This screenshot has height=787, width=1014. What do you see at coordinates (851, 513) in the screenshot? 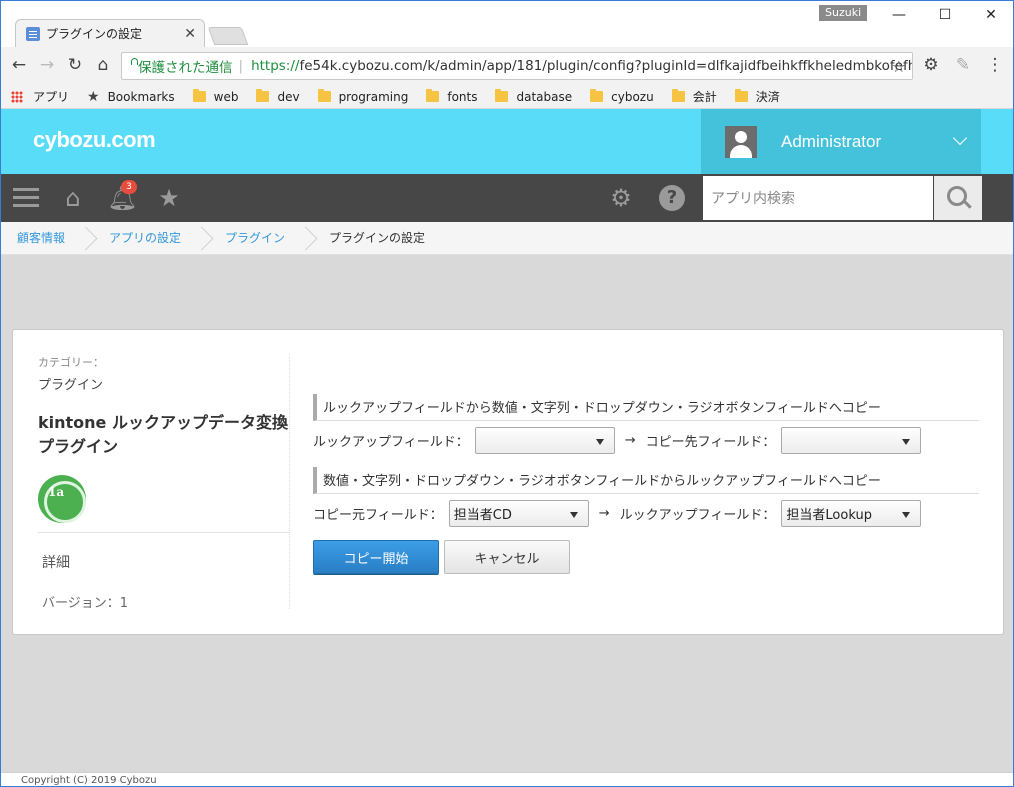
I see `s2-lookup-select: 担当者Lookup` at bounding box center [851, 513].